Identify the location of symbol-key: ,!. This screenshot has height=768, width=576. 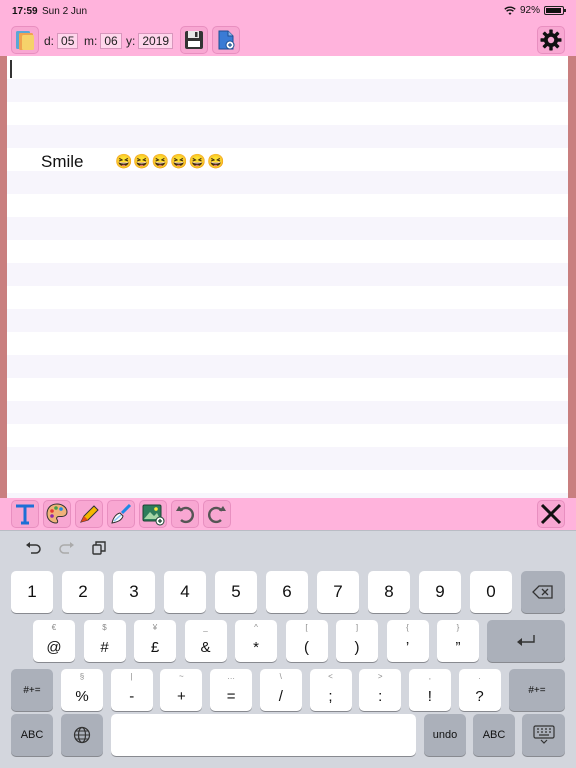
(429, 690).